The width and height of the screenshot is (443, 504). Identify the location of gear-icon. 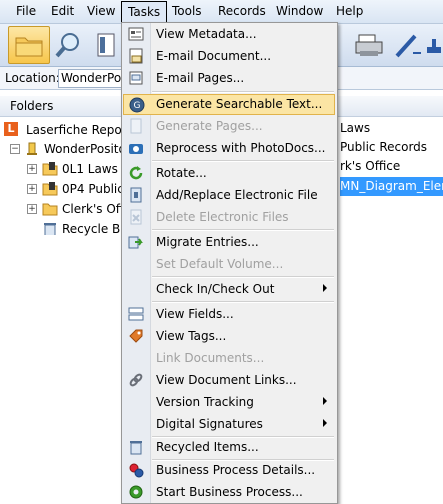
(136, 492).